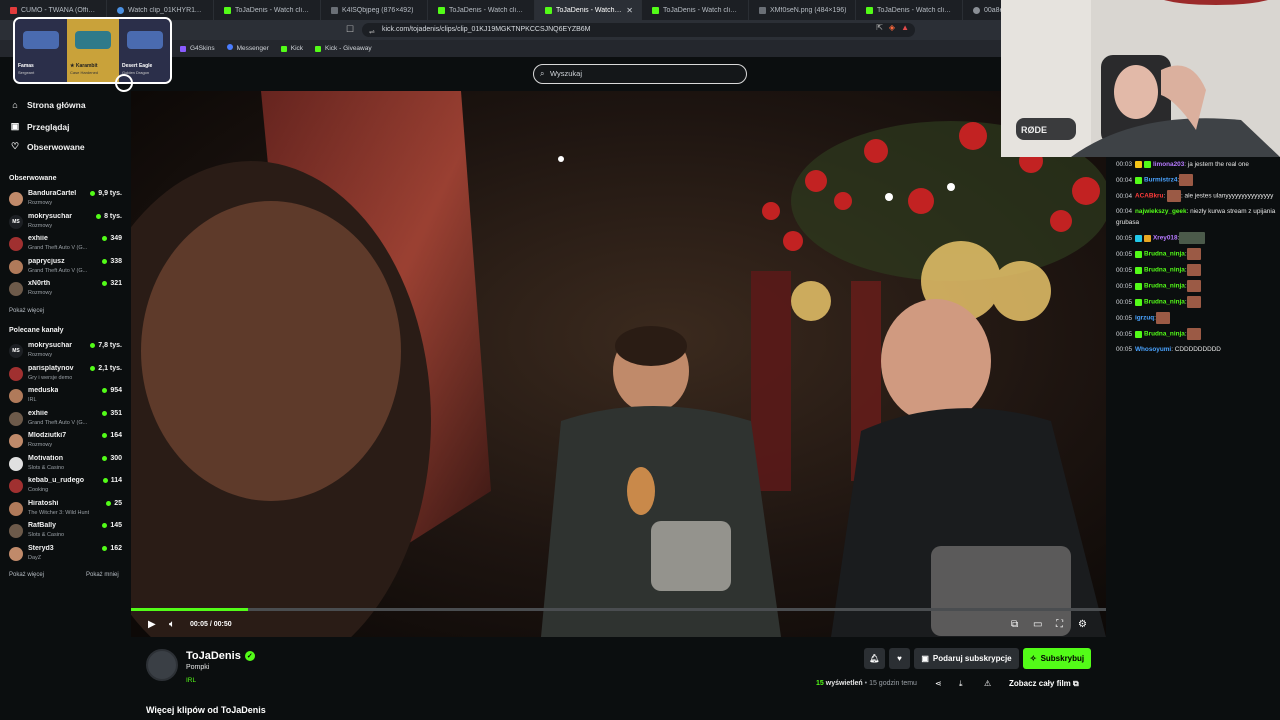 This screenshot has width=1280, height=720. What do you see at coordinates (198, 667) in the screenshot?
I see `clip-title: Pompki` at bounding box center [198, 667].